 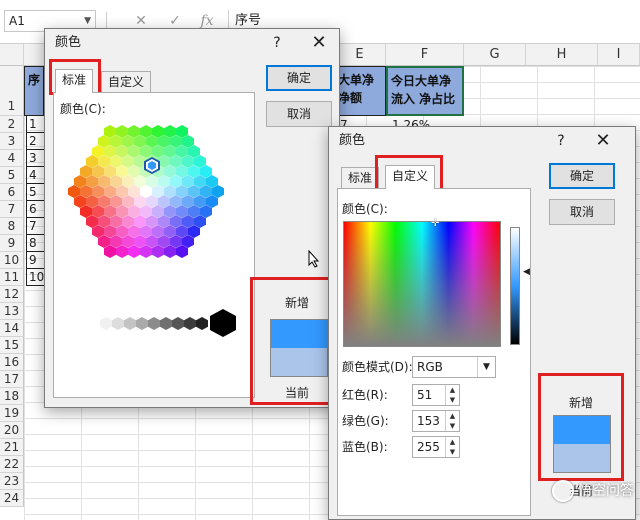 I want to click on cell-a-value: 10, so click(x=35, y=277).